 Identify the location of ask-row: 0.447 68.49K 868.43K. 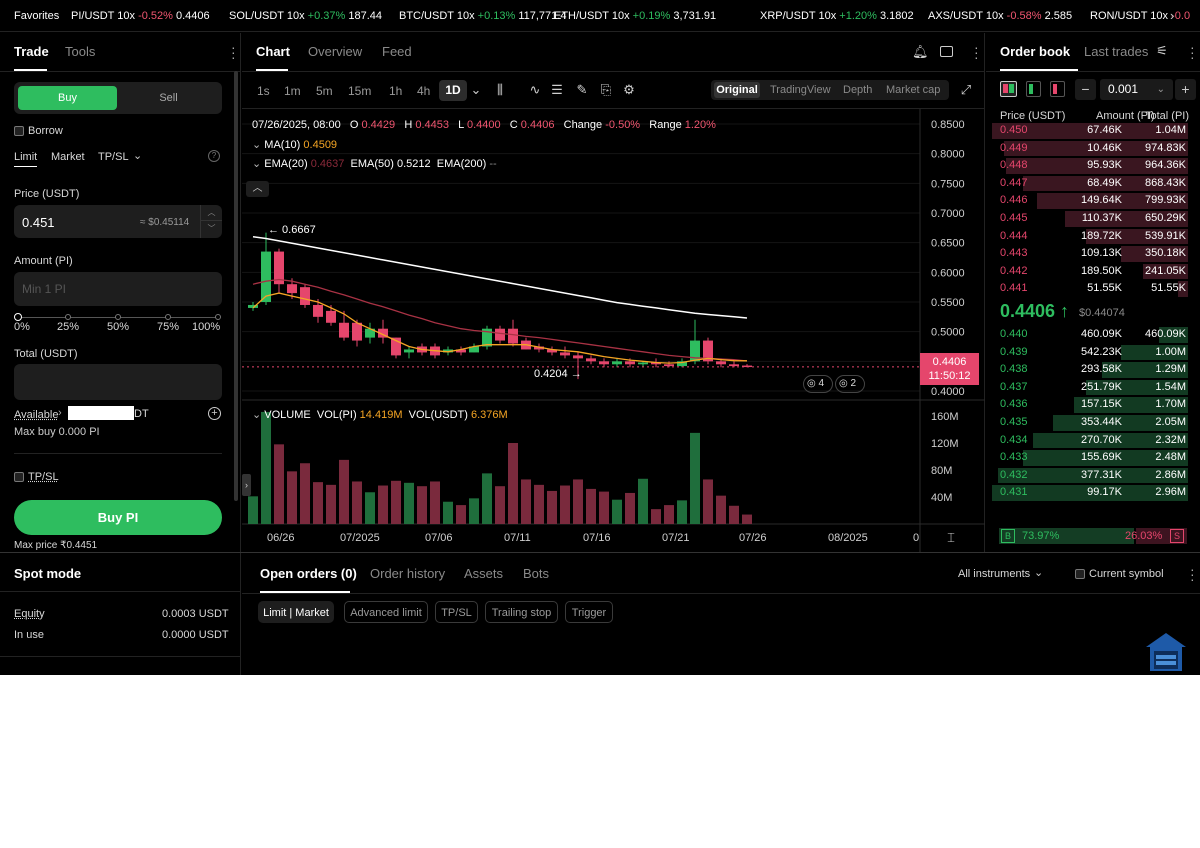
(1090, 184).